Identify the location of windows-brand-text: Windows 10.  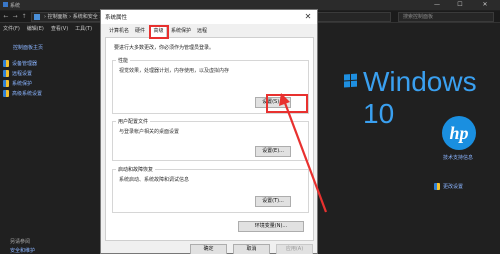
(420, 97).